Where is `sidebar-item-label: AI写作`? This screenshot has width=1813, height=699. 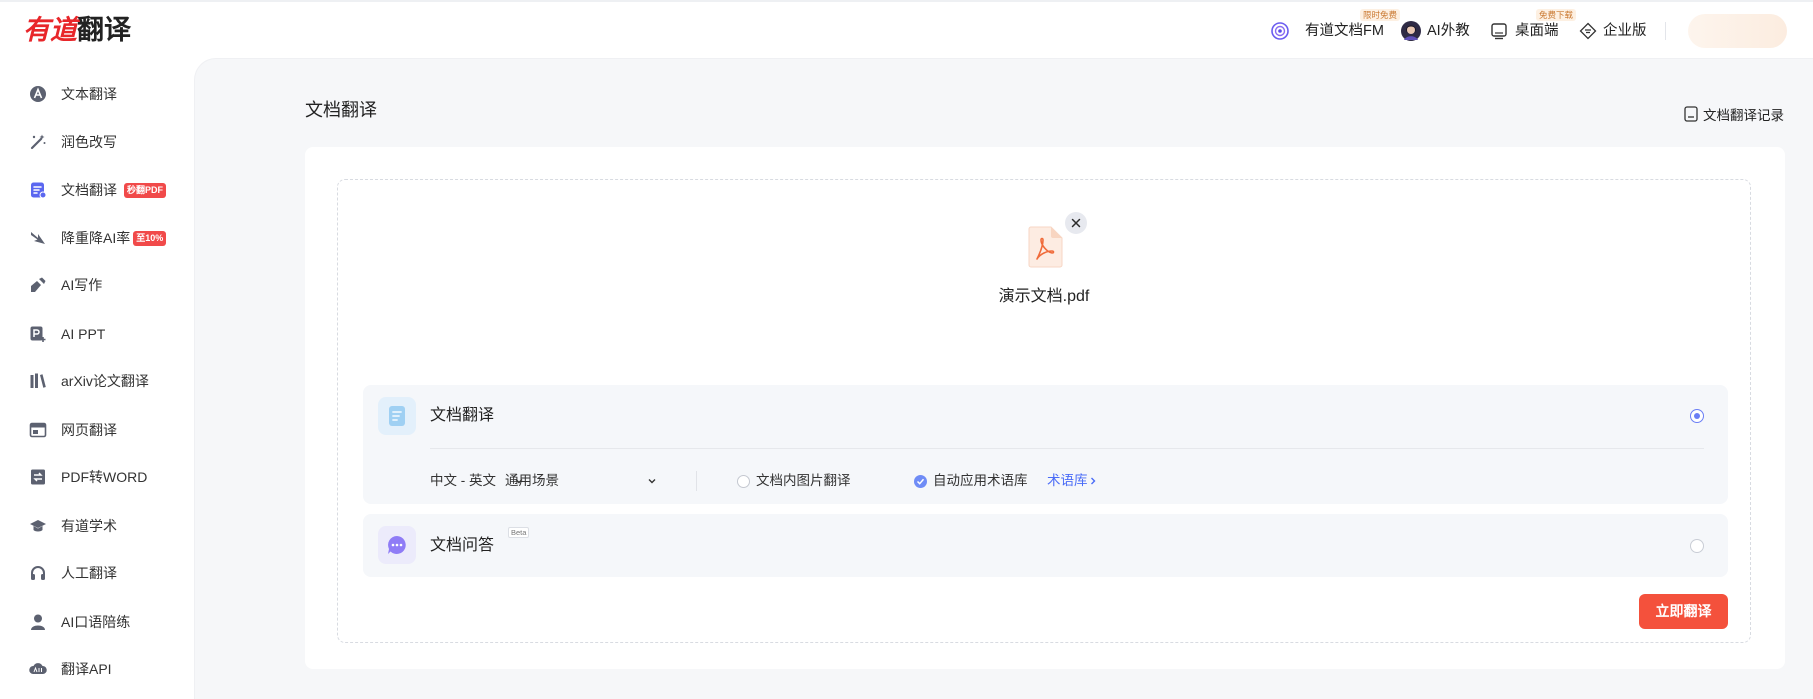 sidebar-item-label: AI写作 is located at coordinates (82, 285).